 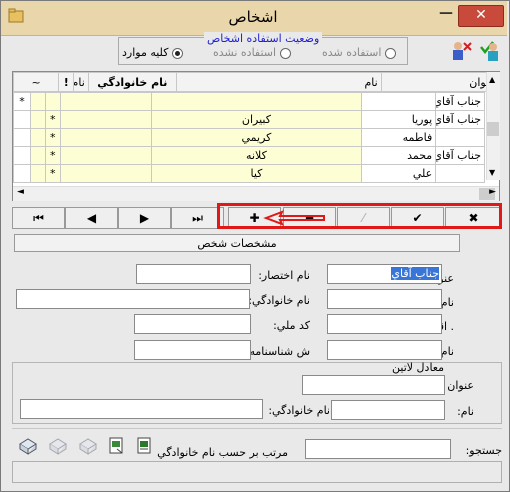 I want to click on persons-table: عنوان نام نام خانوادگي نام اختصار ! ~, so click(x=256, y=82).